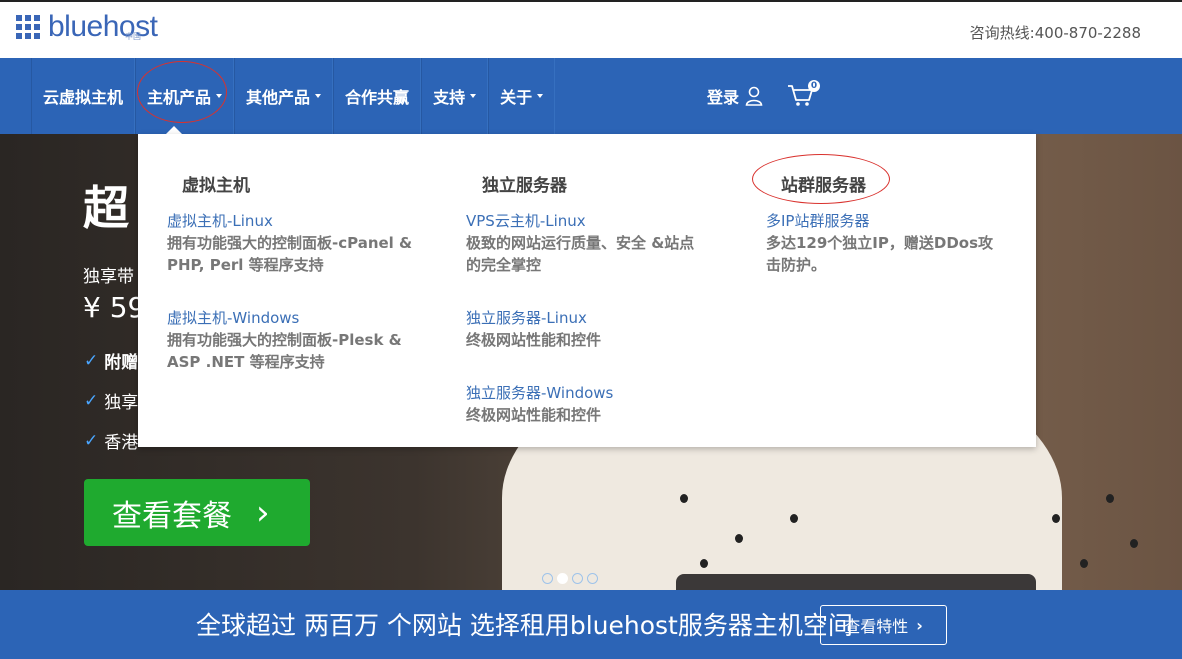  Describe the element at coordinates (377, 96) in the screenshot. I see `nav-item-partnership: 合作共赢` at that location.